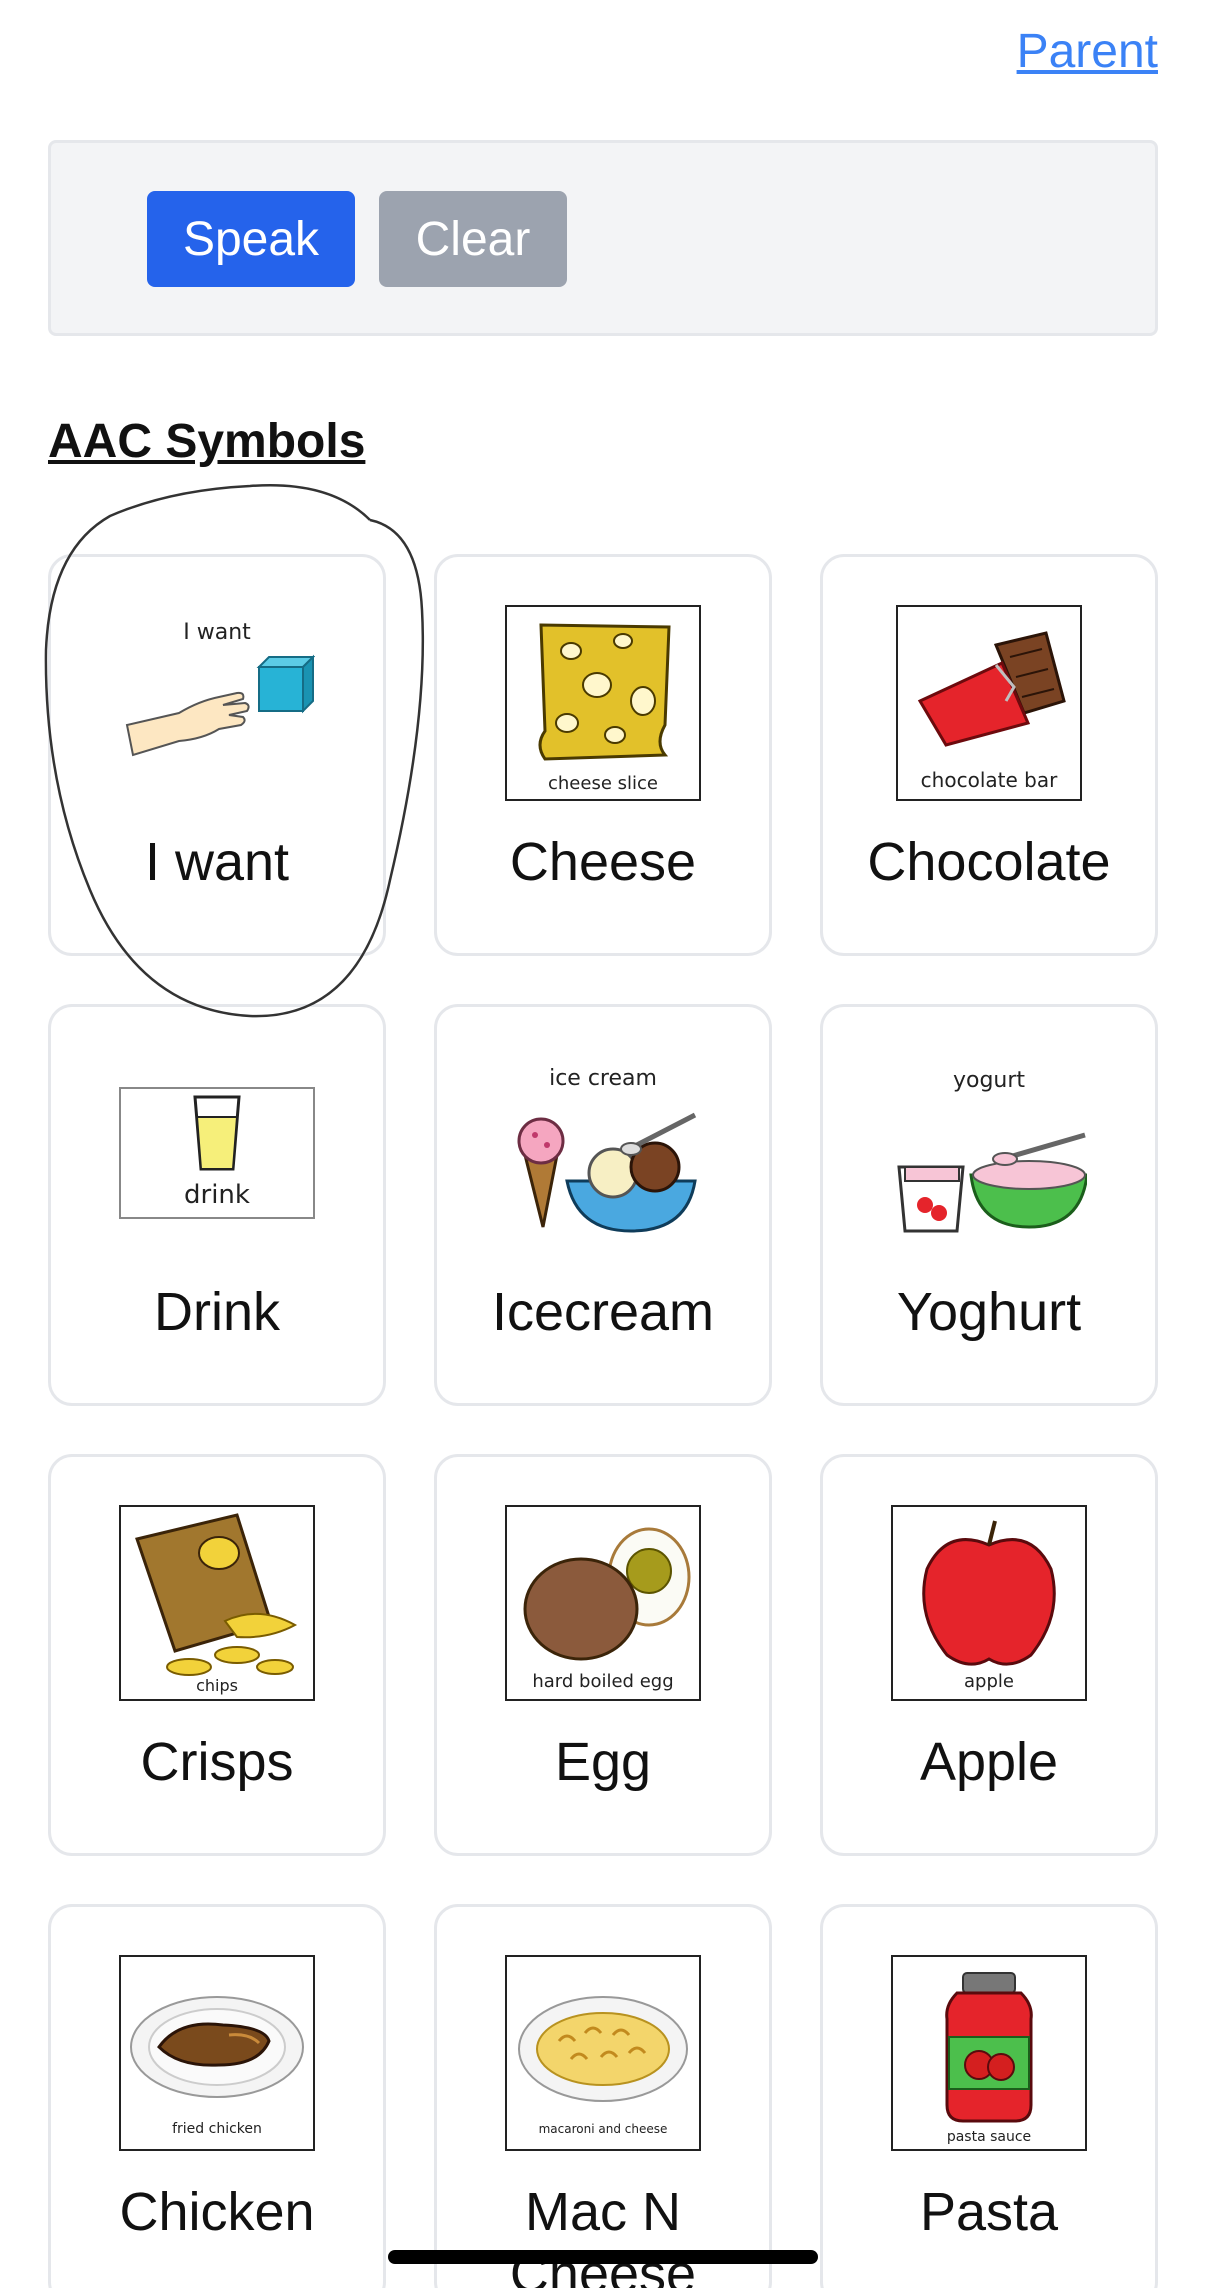 The image size is (1206, 2288). I want to click on symbol-caption: I want, so click(217, 632).